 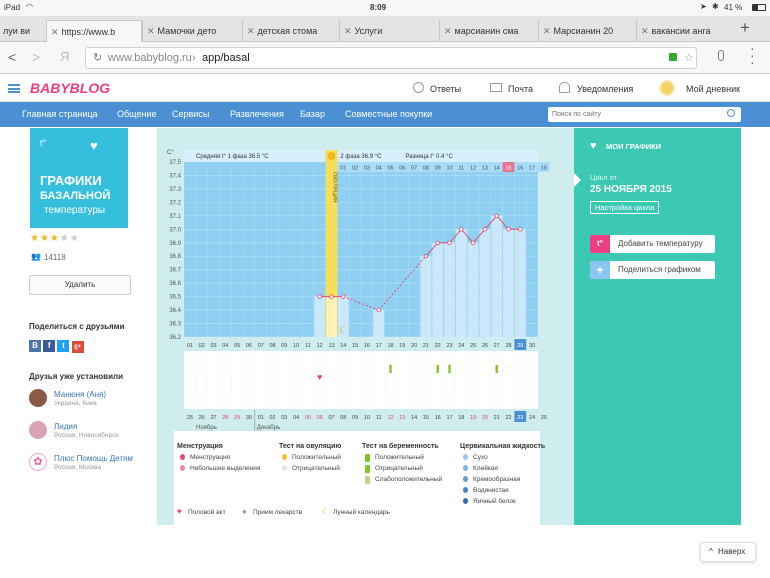 I want to click on search-icon, so click(x=731, y=113).